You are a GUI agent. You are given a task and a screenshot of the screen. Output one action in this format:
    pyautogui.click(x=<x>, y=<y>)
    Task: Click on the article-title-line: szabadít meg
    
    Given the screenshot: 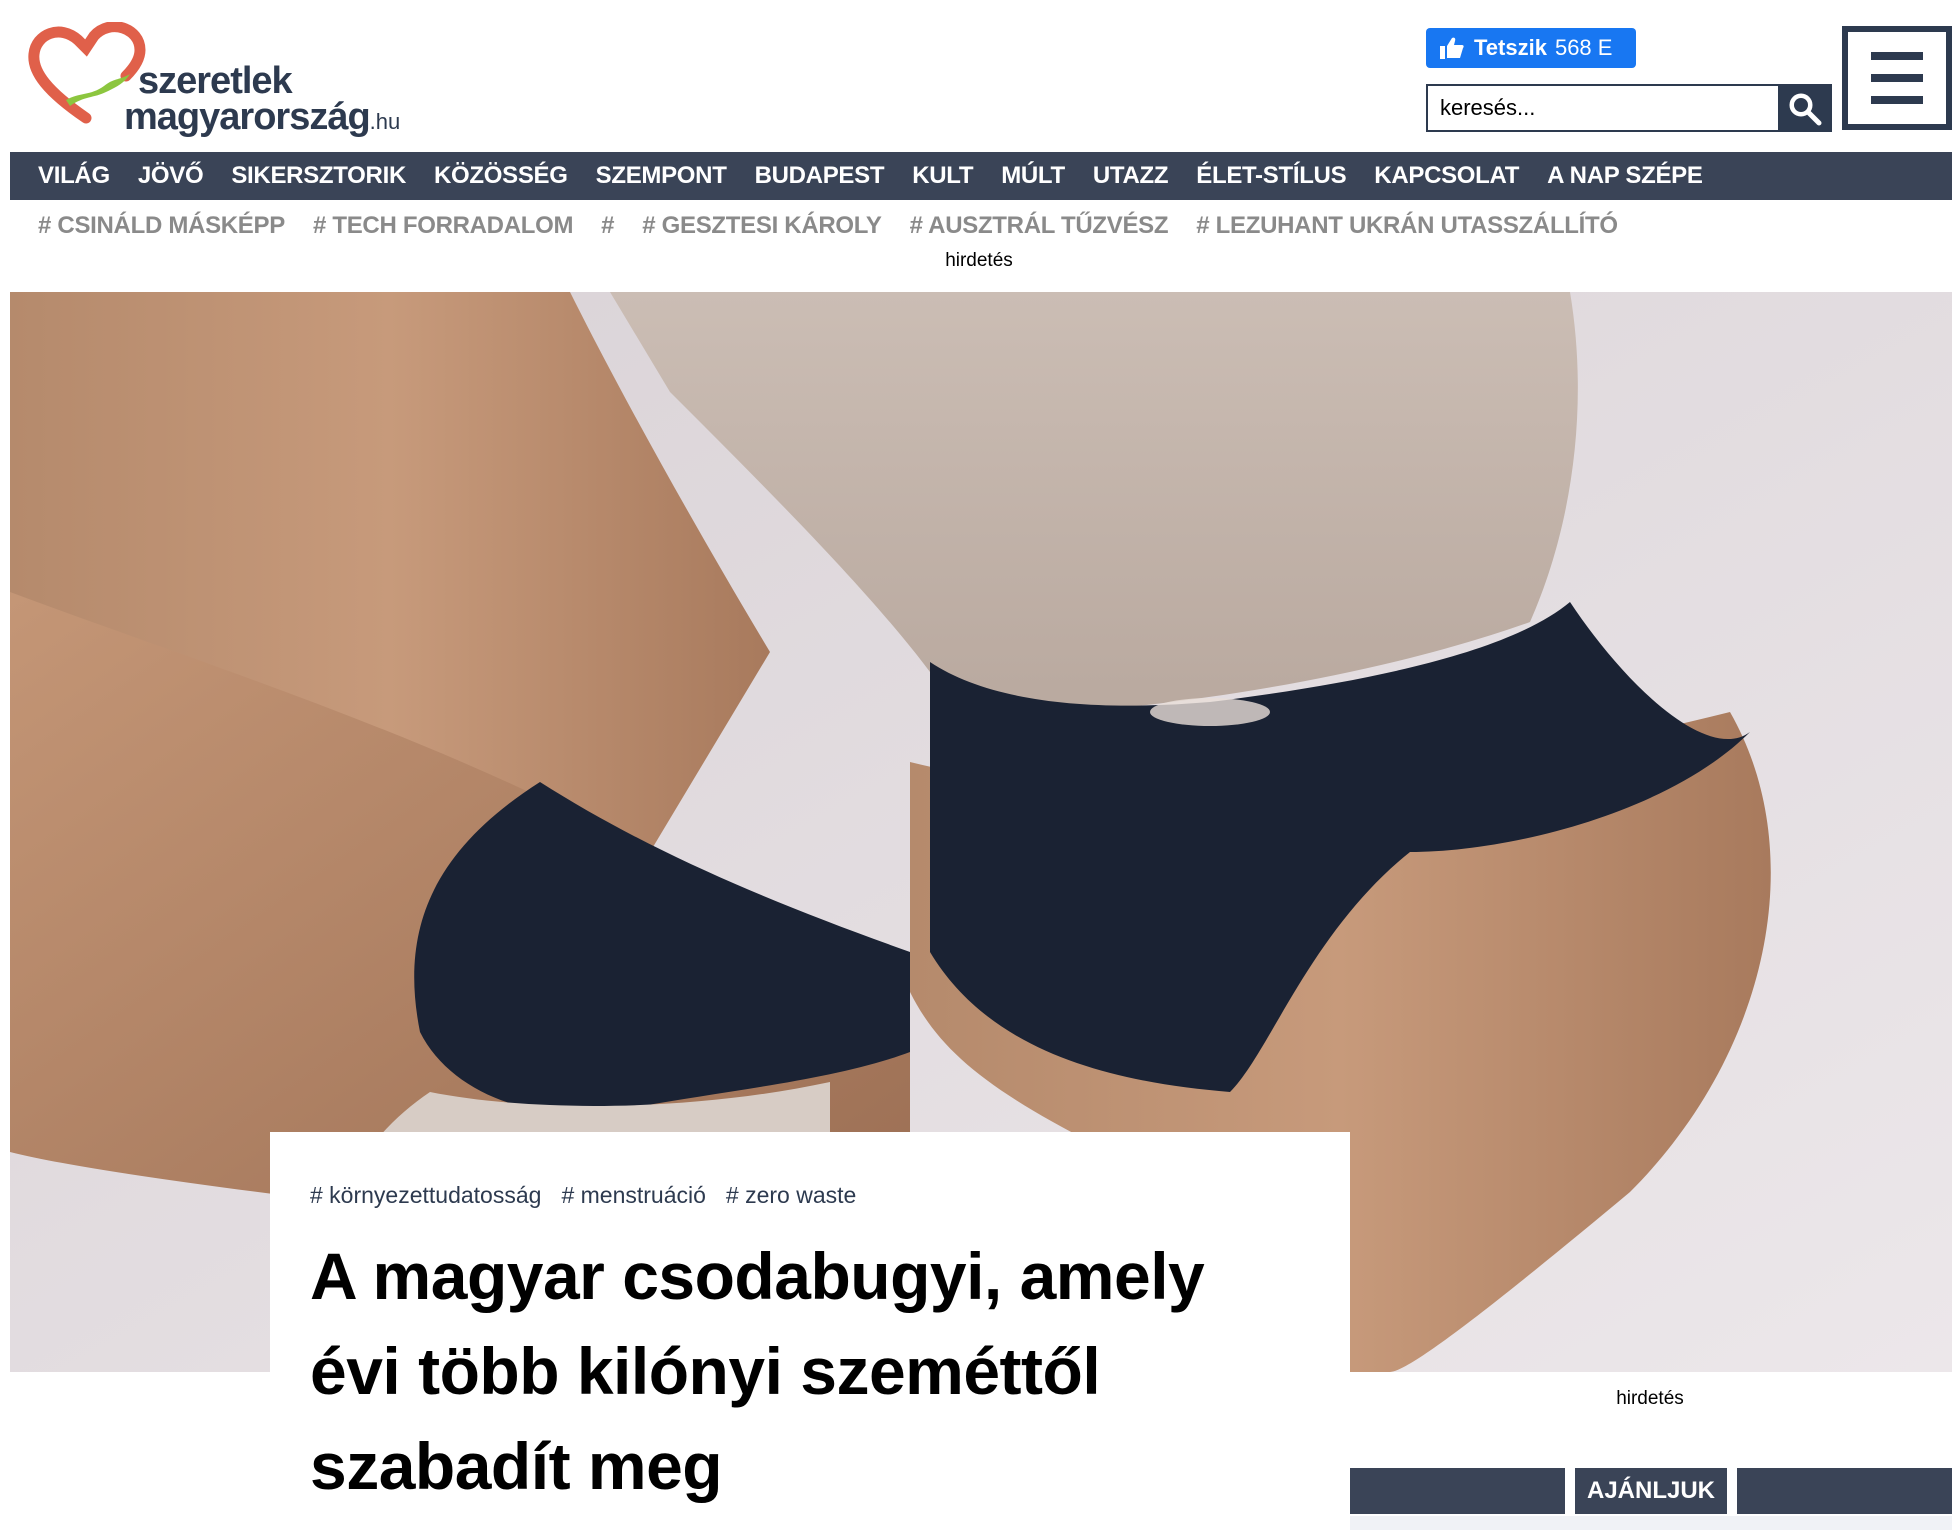 What is the action you would take?
    pyautogui.click(x=516, y=1466)
    